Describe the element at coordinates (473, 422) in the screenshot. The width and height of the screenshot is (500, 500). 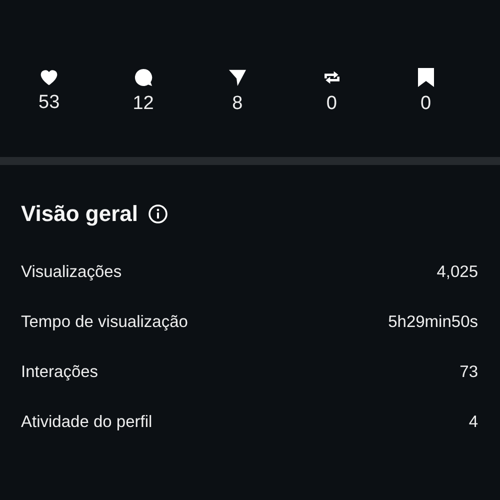
I see `metric-value: 4` at that location.